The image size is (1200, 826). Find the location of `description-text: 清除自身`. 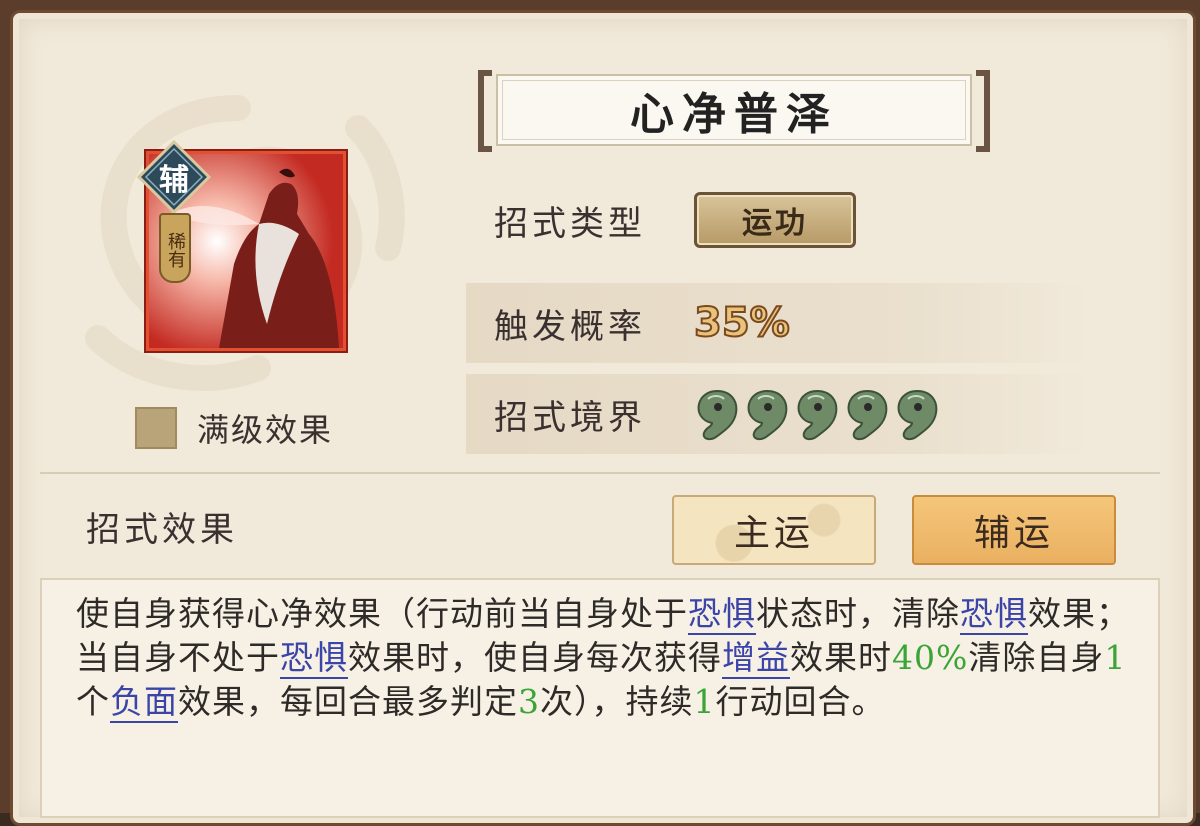

description-text: 清除自身 is located at coordinates (1036, 657).